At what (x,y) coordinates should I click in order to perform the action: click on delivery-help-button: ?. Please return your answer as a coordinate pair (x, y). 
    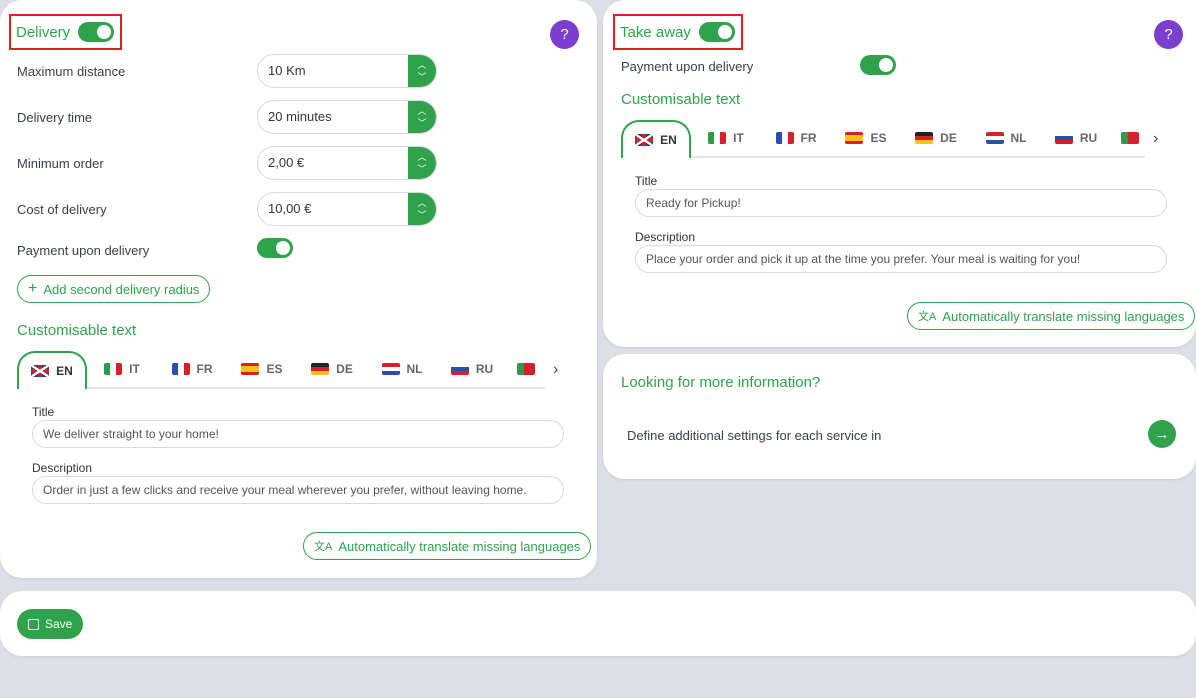
    Looking at the image, I should click on (564, 34).